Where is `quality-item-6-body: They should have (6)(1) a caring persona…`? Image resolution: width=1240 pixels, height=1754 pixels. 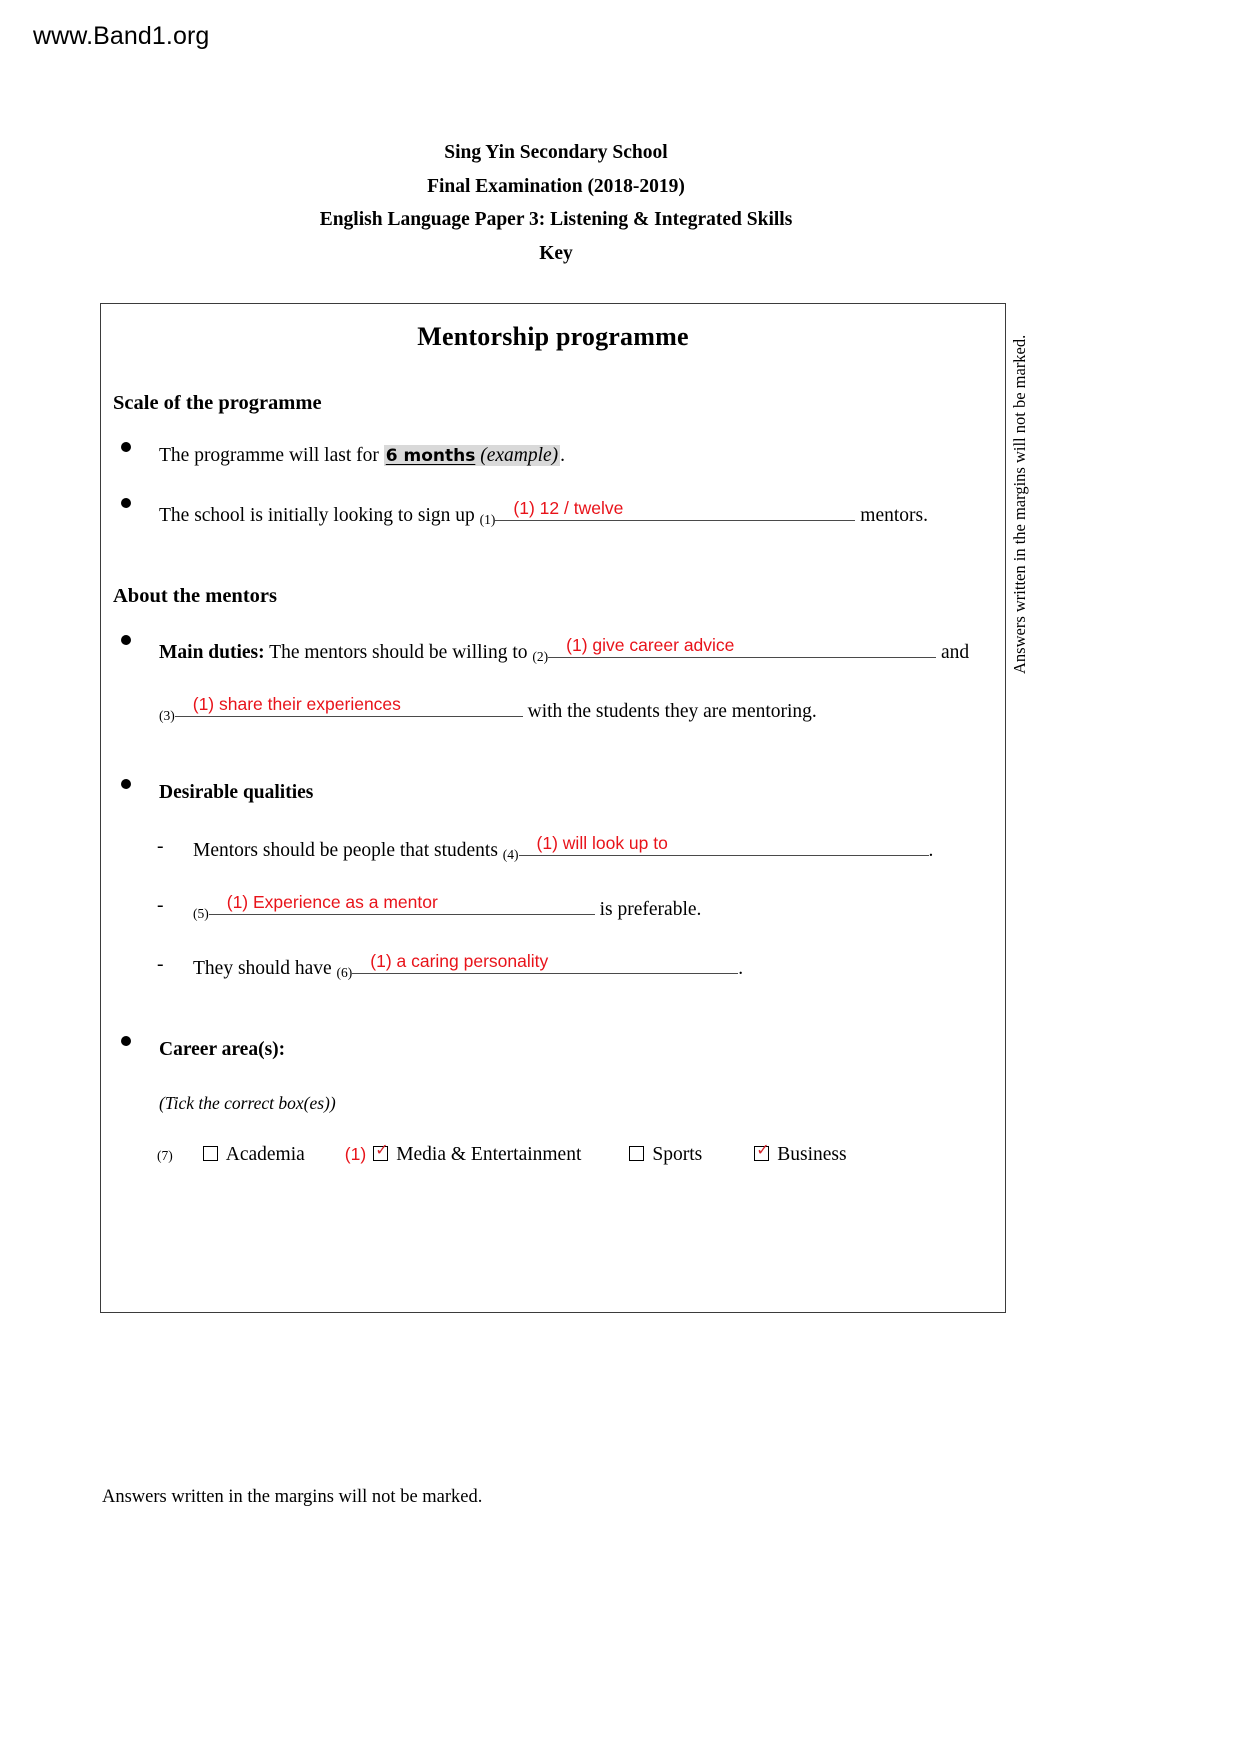
quality-item-6-body: They should have (6)(1) a caring persona… is located at coordinates (599, 967).